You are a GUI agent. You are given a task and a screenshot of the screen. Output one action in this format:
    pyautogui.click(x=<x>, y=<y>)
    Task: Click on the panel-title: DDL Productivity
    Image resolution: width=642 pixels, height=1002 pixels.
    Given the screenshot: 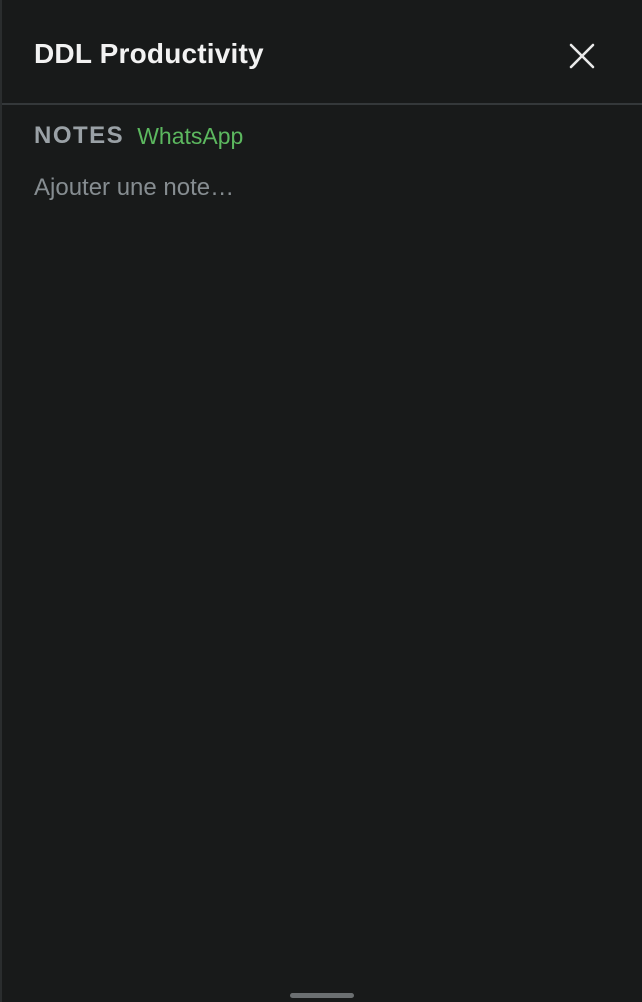 What is the action you would take?
    pyautogui.click(x=149, y=53)
    